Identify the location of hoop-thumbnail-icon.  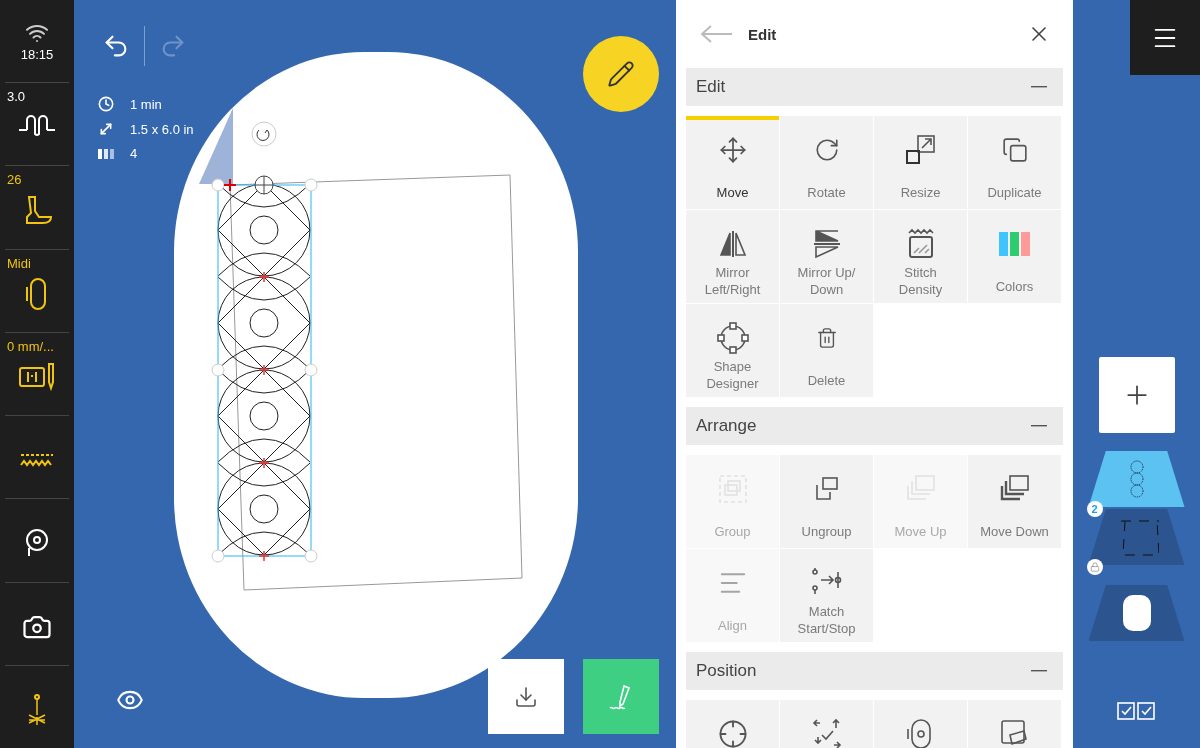
(1136, 613).